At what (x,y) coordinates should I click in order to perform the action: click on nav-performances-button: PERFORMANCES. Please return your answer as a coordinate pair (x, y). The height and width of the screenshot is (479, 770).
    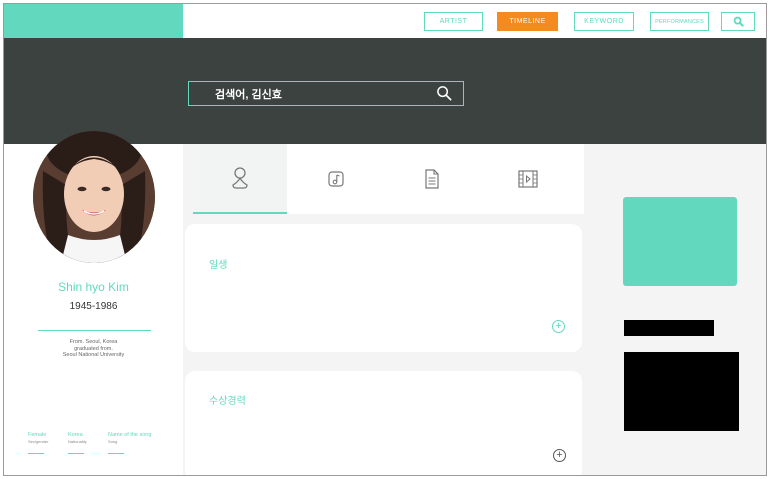
    Looking at the image, I should click on (679, 21).